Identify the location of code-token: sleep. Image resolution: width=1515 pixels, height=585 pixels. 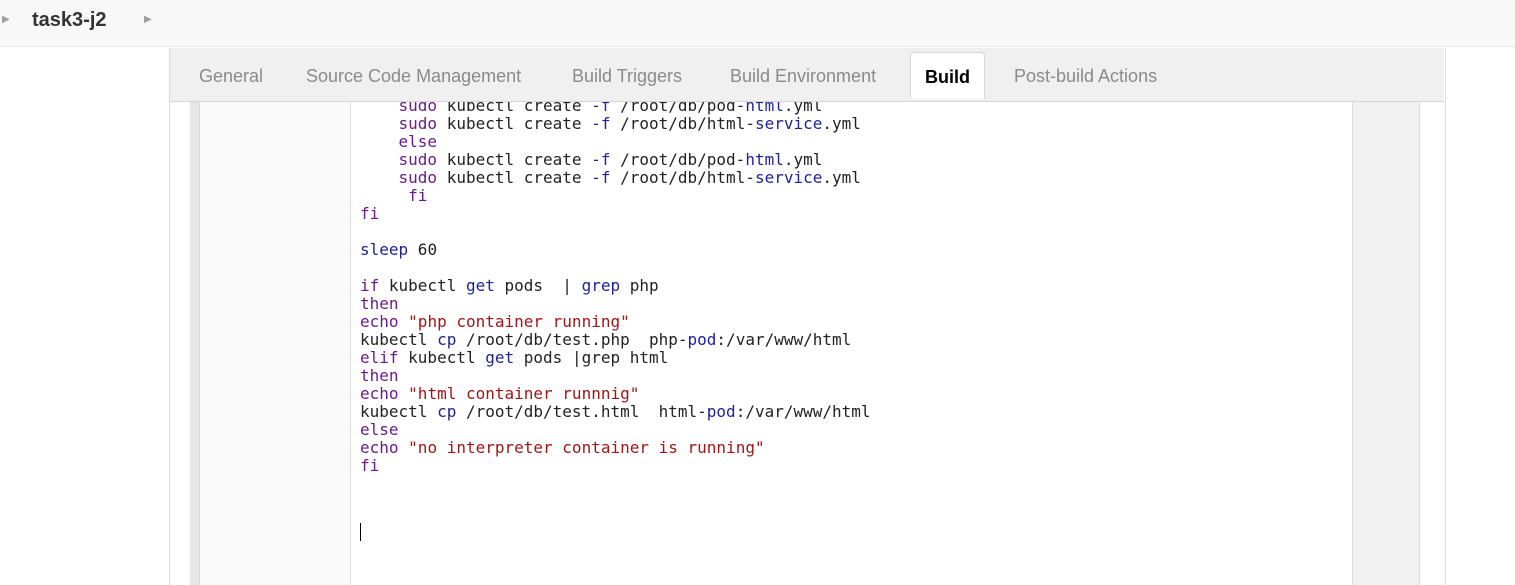
(384, 249).